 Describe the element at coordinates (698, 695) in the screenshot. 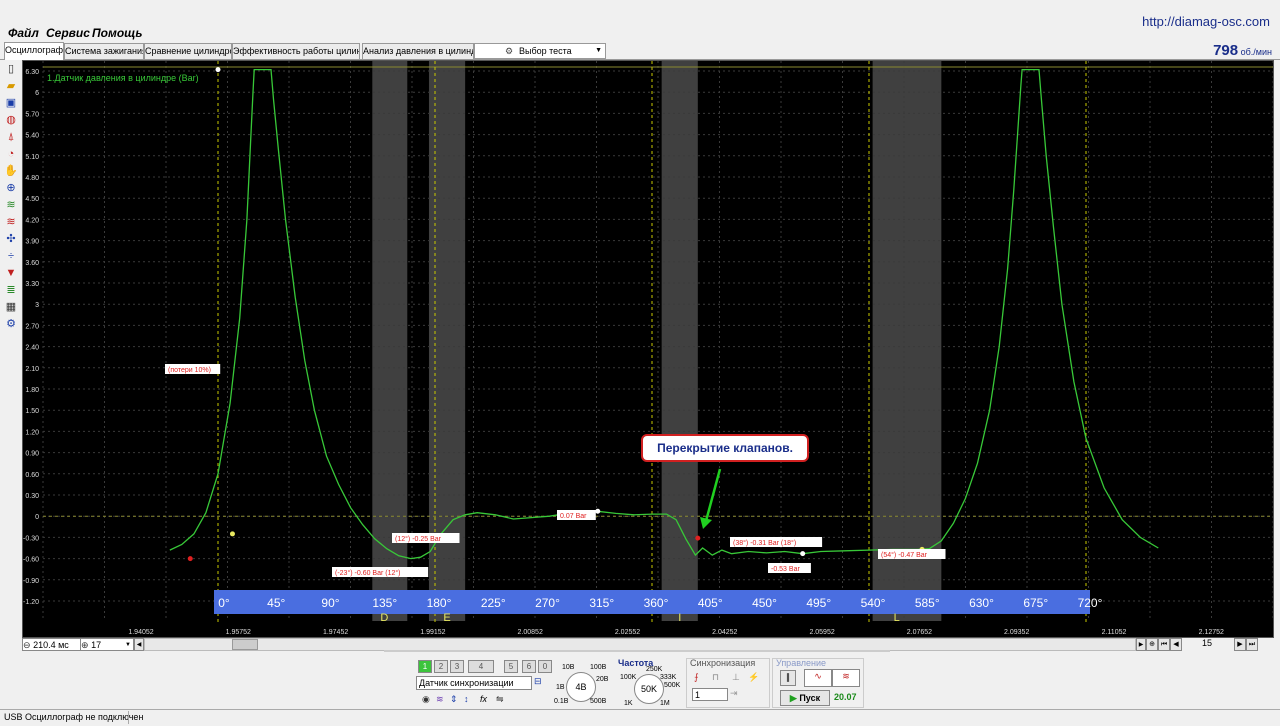

I see `sync-select-value: 1` at that location.